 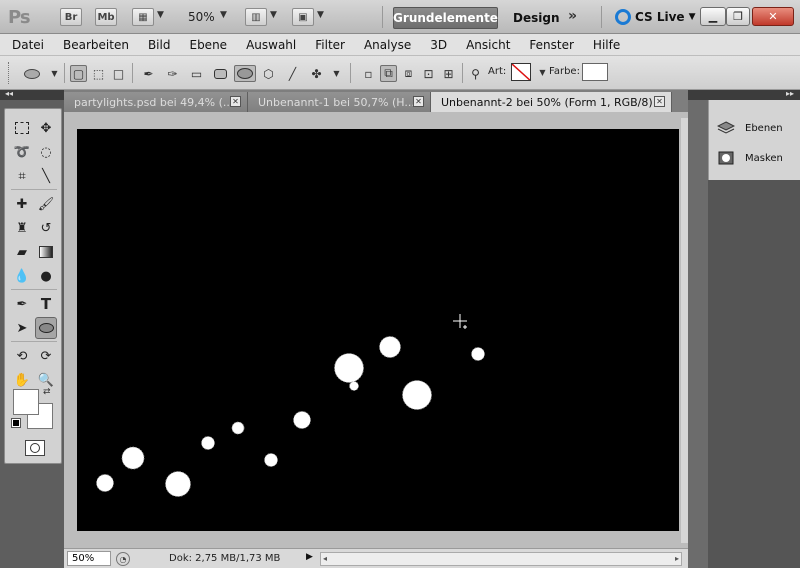 What do you see at coordinates (16, 423) in the screenshot?
I see `default-colors-icon` at bounding box center [16, 423].